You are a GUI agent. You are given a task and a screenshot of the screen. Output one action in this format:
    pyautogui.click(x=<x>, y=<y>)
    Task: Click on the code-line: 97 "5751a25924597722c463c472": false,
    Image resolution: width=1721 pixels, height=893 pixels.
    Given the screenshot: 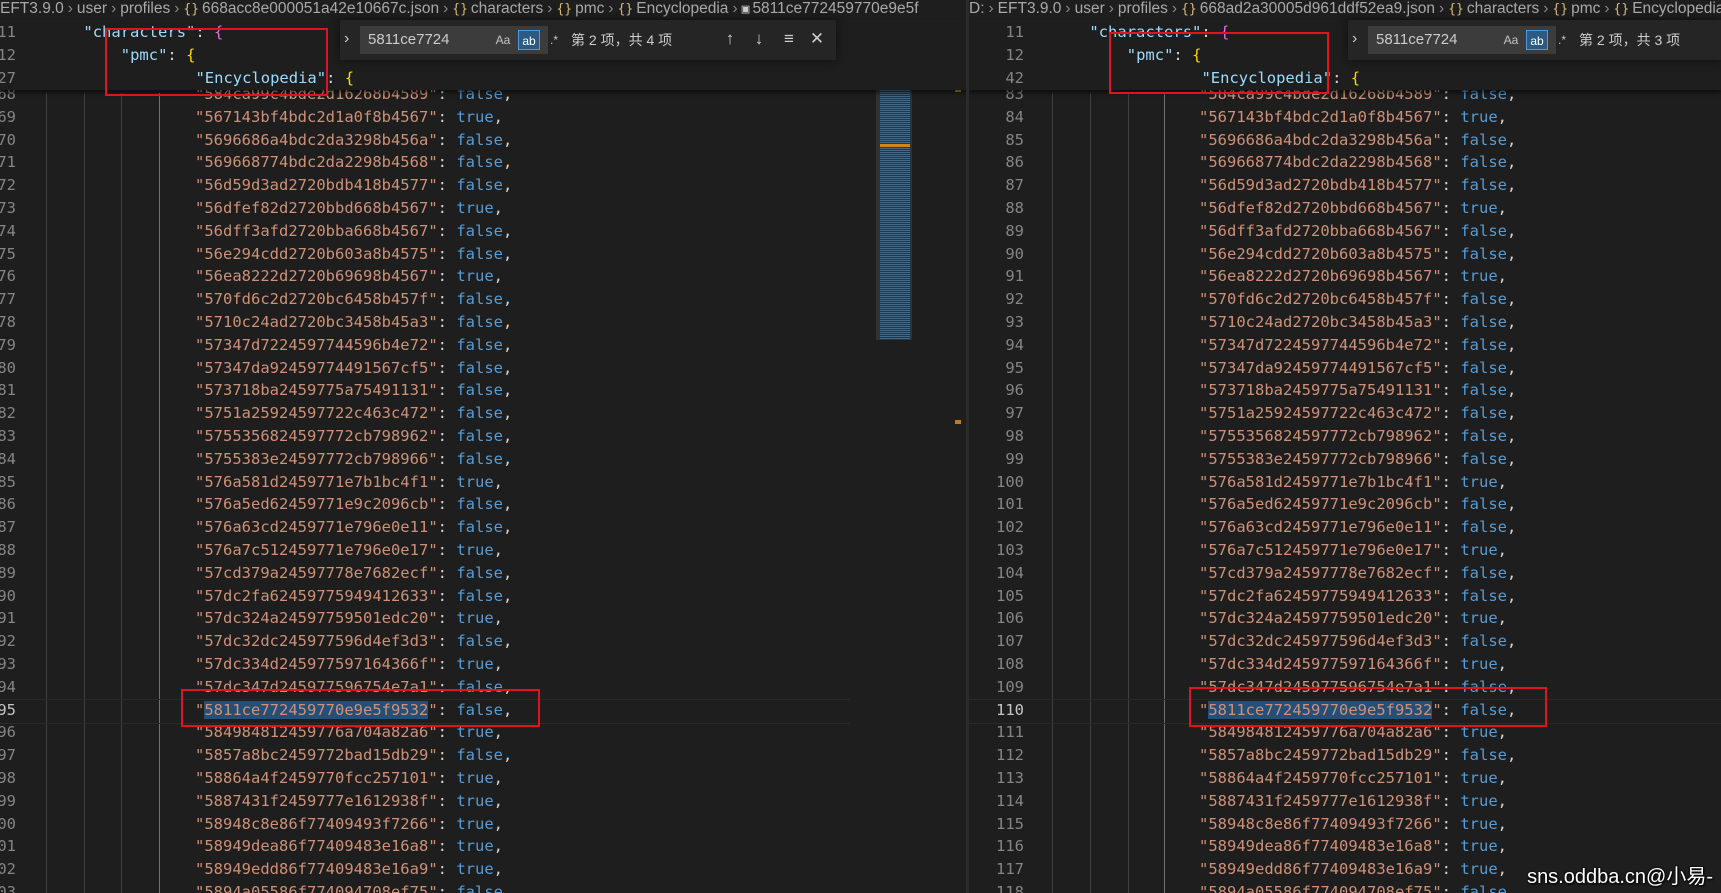 What is the action you would take?
    pyautogui.click(x=1345, y=413)
    